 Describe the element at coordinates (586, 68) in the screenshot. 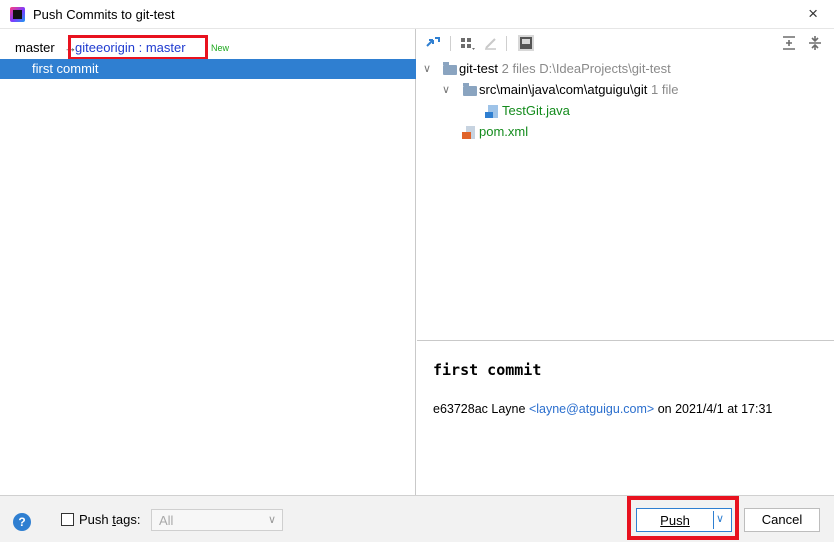

I see `tree-root-meta: 2 files D:\IdeaProjects\git-test` at that location.